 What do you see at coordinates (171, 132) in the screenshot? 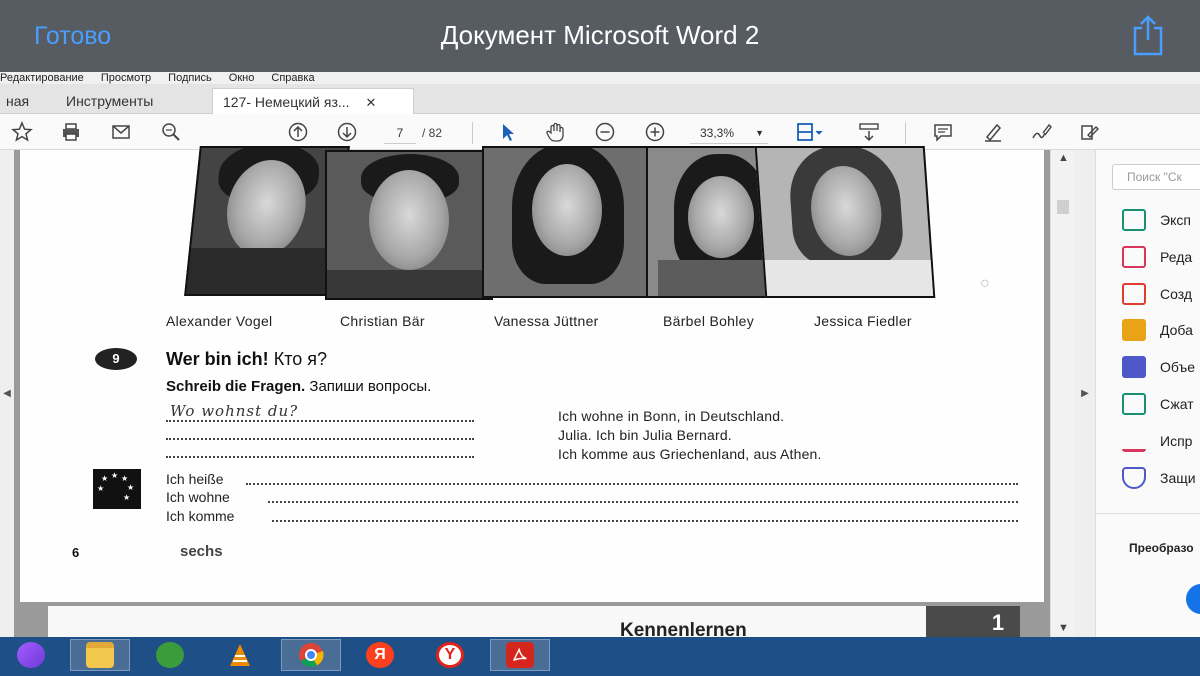
I see `search-zoom-icon` at bounding box center [171, 132].